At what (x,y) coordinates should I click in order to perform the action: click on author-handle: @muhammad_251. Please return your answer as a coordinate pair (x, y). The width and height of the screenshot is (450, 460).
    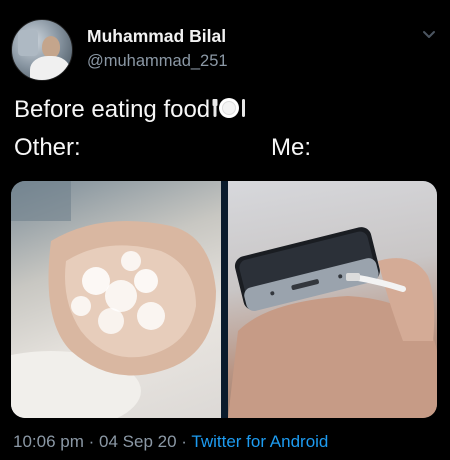
    Looking at the image, I should click on (157, 61).